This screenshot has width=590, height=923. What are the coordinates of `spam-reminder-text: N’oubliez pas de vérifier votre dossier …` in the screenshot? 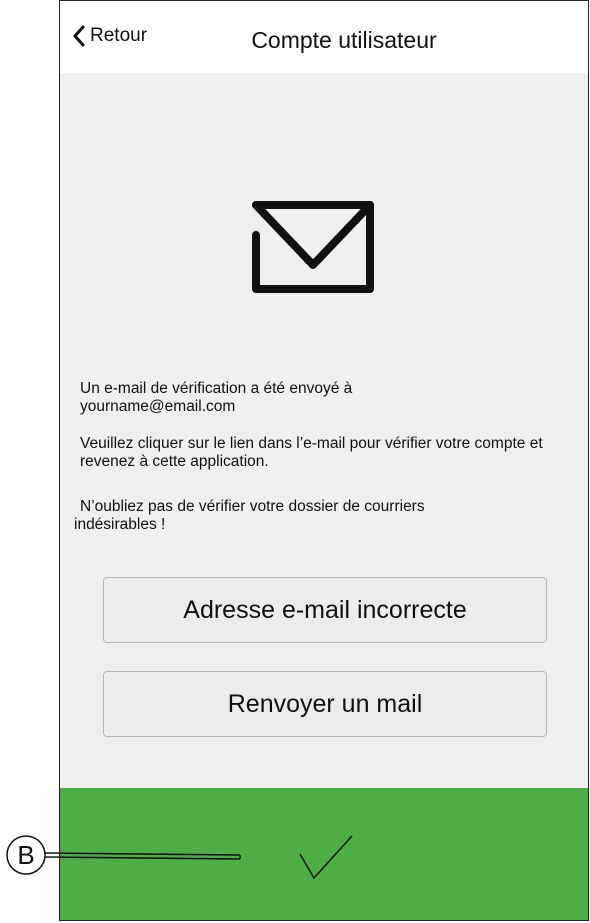 It's located at (314, 516).